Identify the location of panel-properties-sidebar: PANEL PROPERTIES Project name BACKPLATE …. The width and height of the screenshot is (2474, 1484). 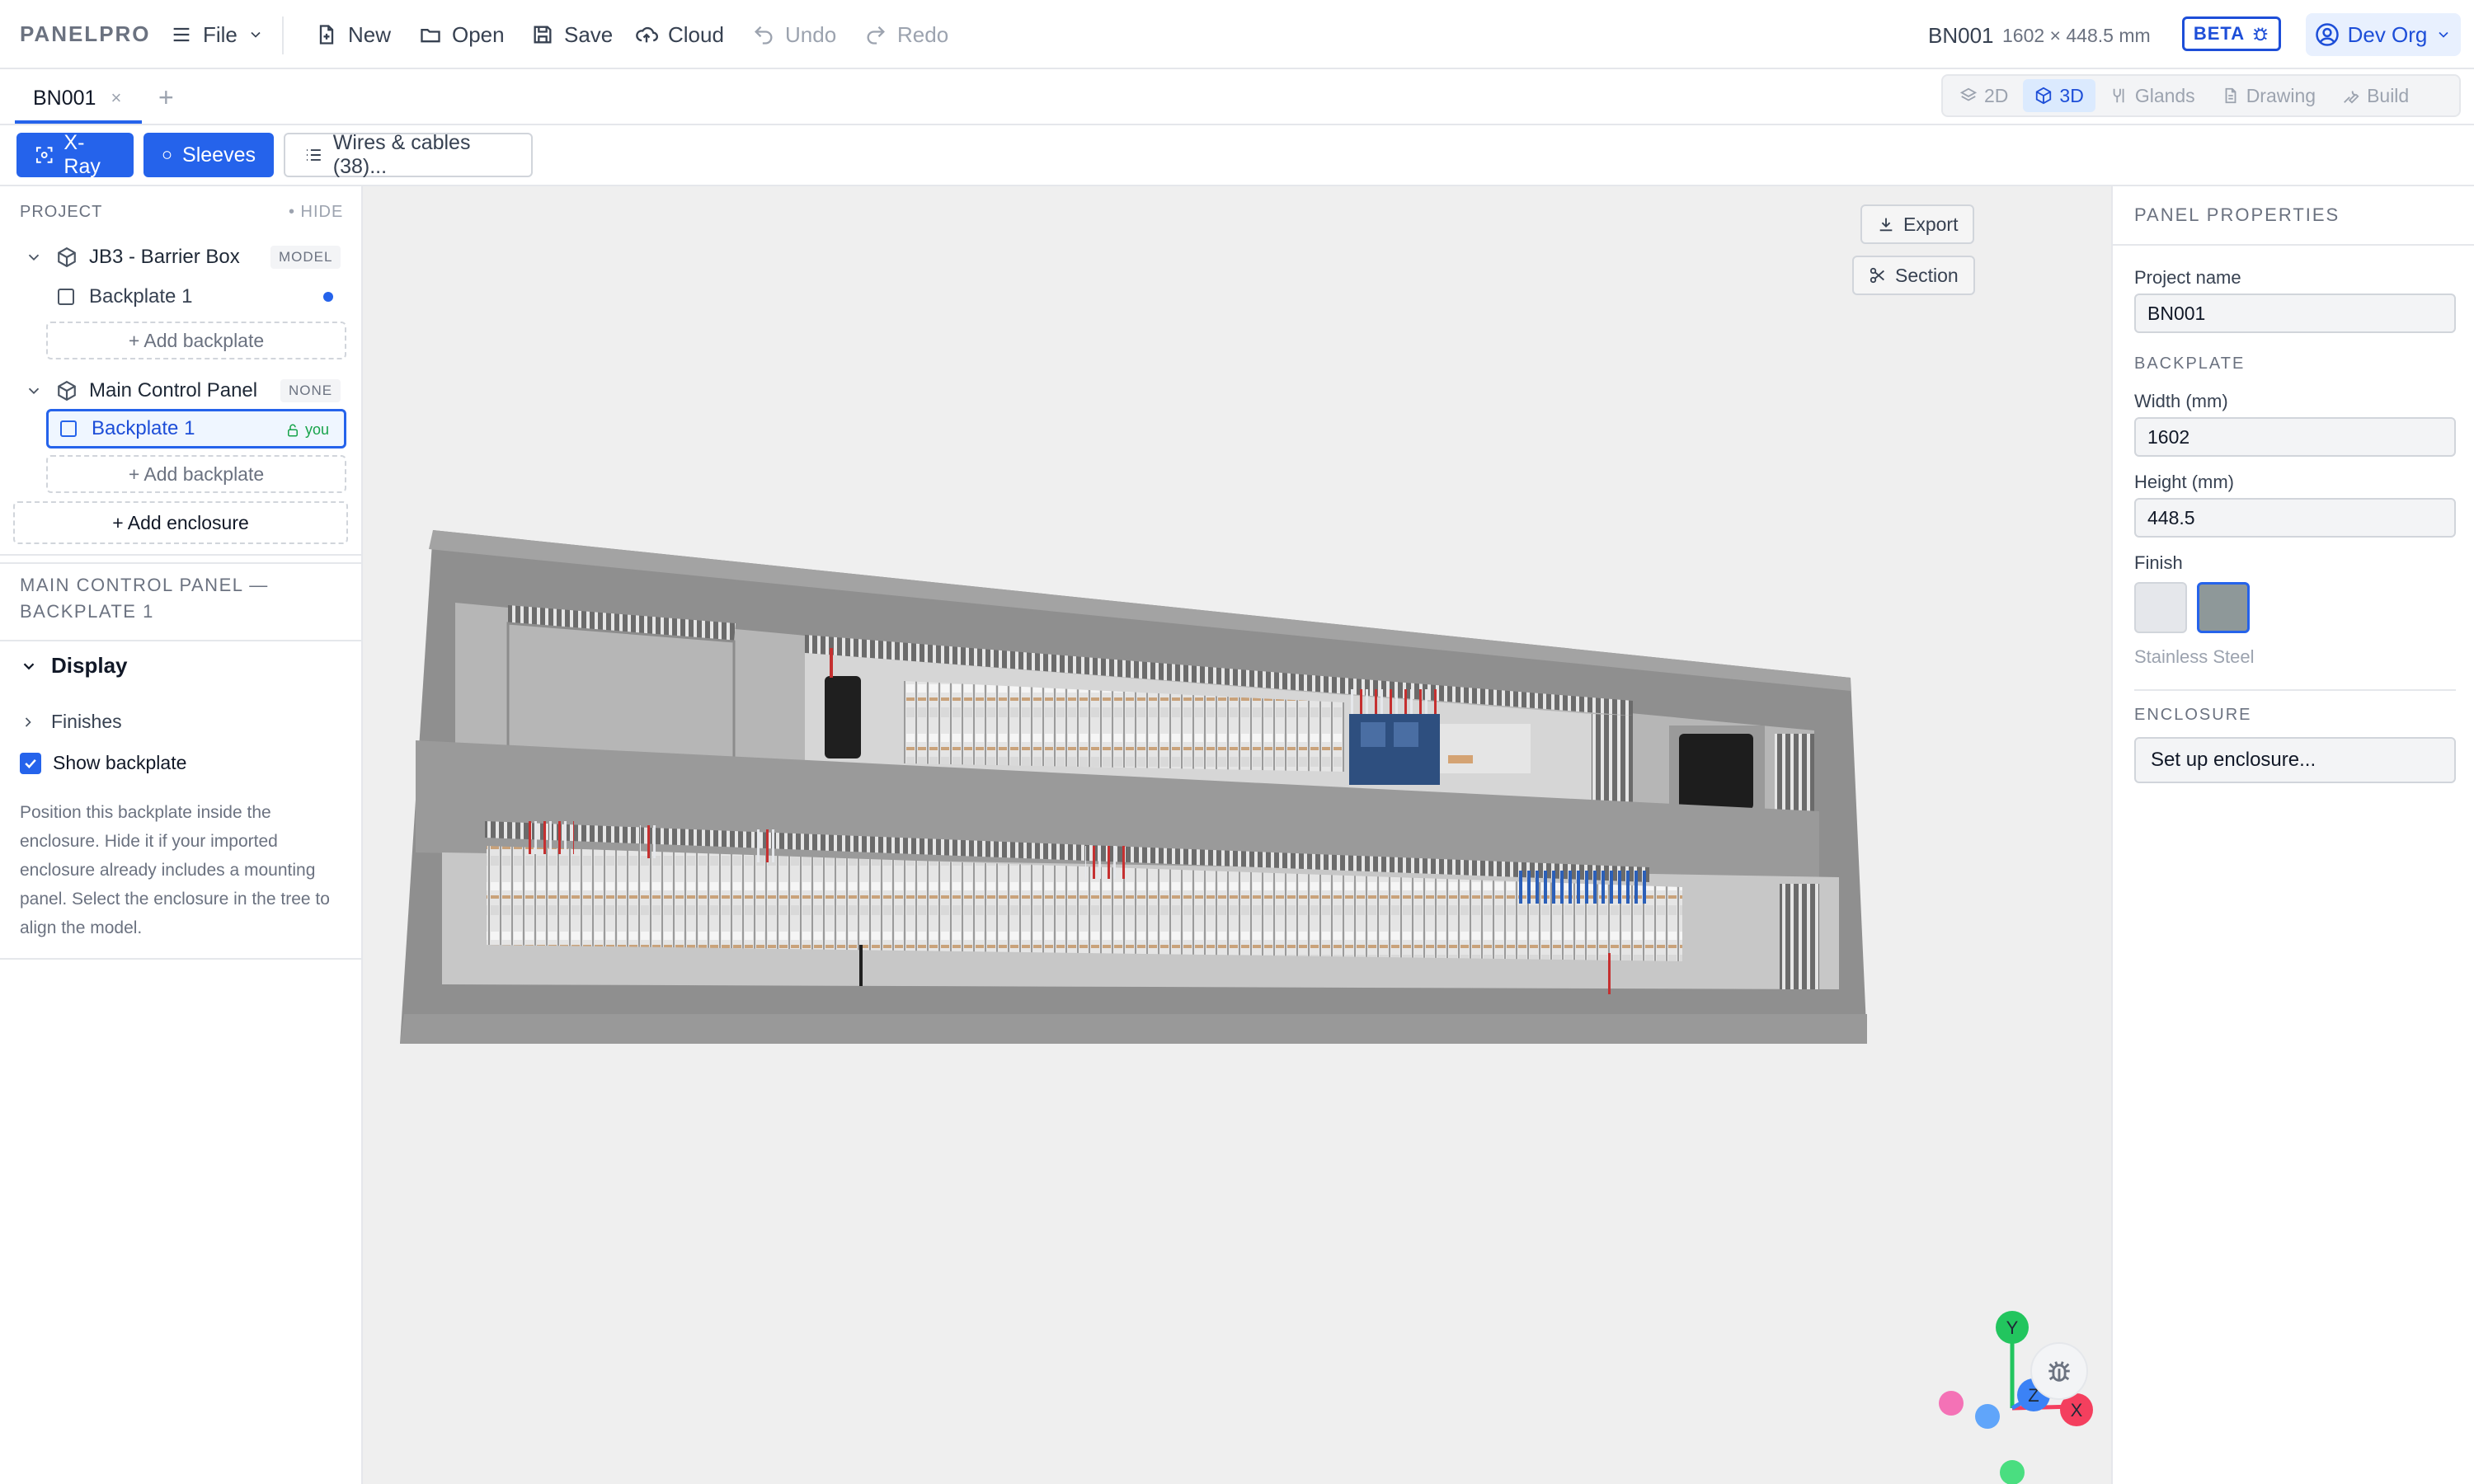
(2292, 835).